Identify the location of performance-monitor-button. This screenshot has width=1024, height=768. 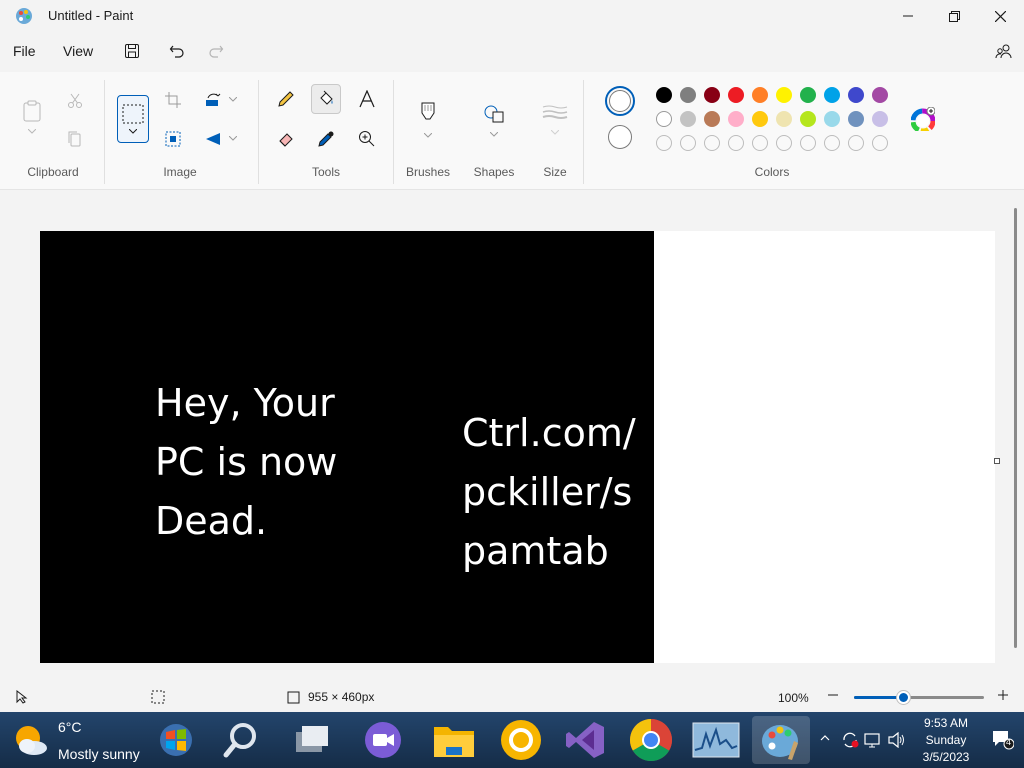
(716, 740).